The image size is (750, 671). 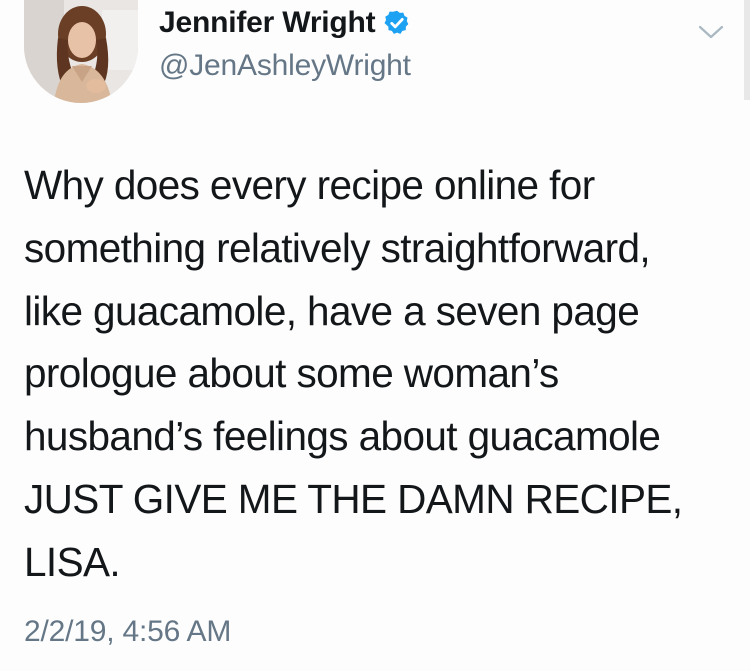 What do you see at coordinates (285, 66) in the screenshot?
I see `author-handle: @JenAshleyWright` at bounding box center [285, 66].